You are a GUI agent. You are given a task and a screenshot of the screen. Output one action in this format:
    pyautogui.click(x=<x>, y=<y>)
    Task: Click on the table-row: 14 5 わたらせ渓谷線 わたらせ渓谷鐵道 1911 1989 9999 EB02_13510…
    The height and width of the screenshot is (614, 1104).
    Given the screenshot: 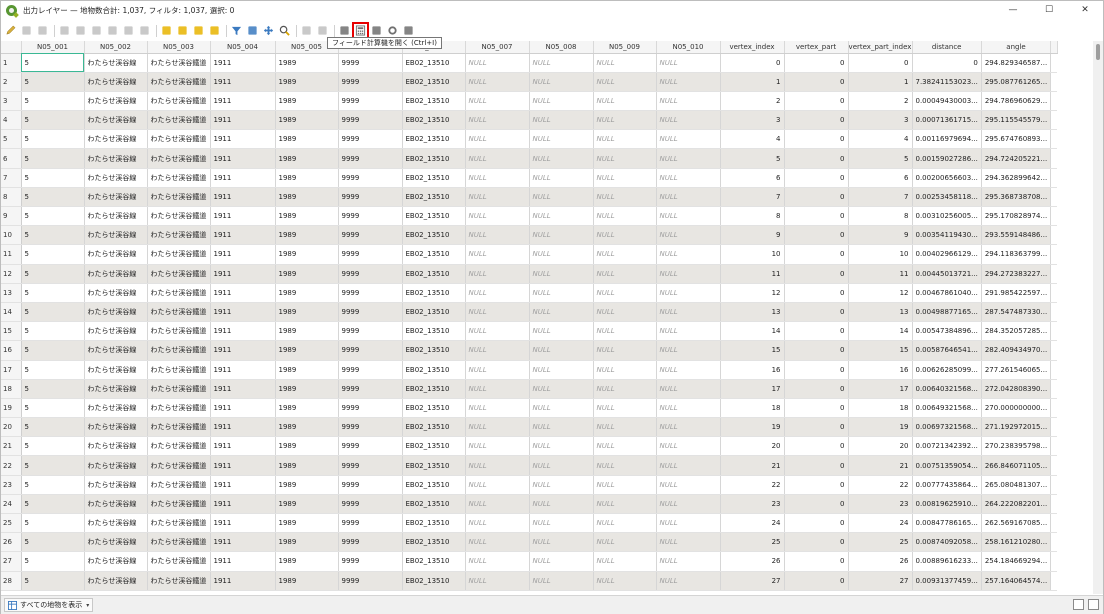 What is the action you would take?
    pyautogui.click(x=529, y=312)
    